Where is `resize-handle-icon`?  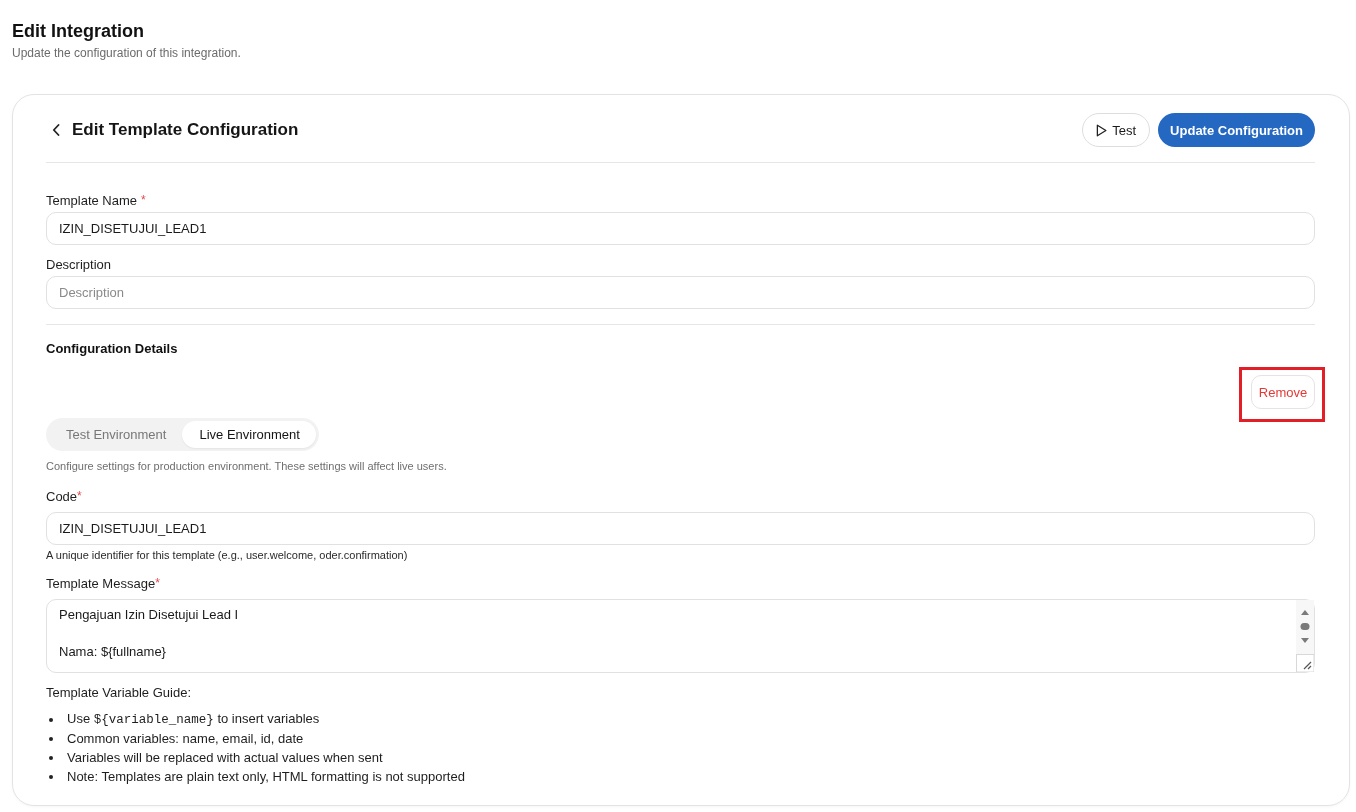
resize-handle-icon is located at coordinates (1305, 663).